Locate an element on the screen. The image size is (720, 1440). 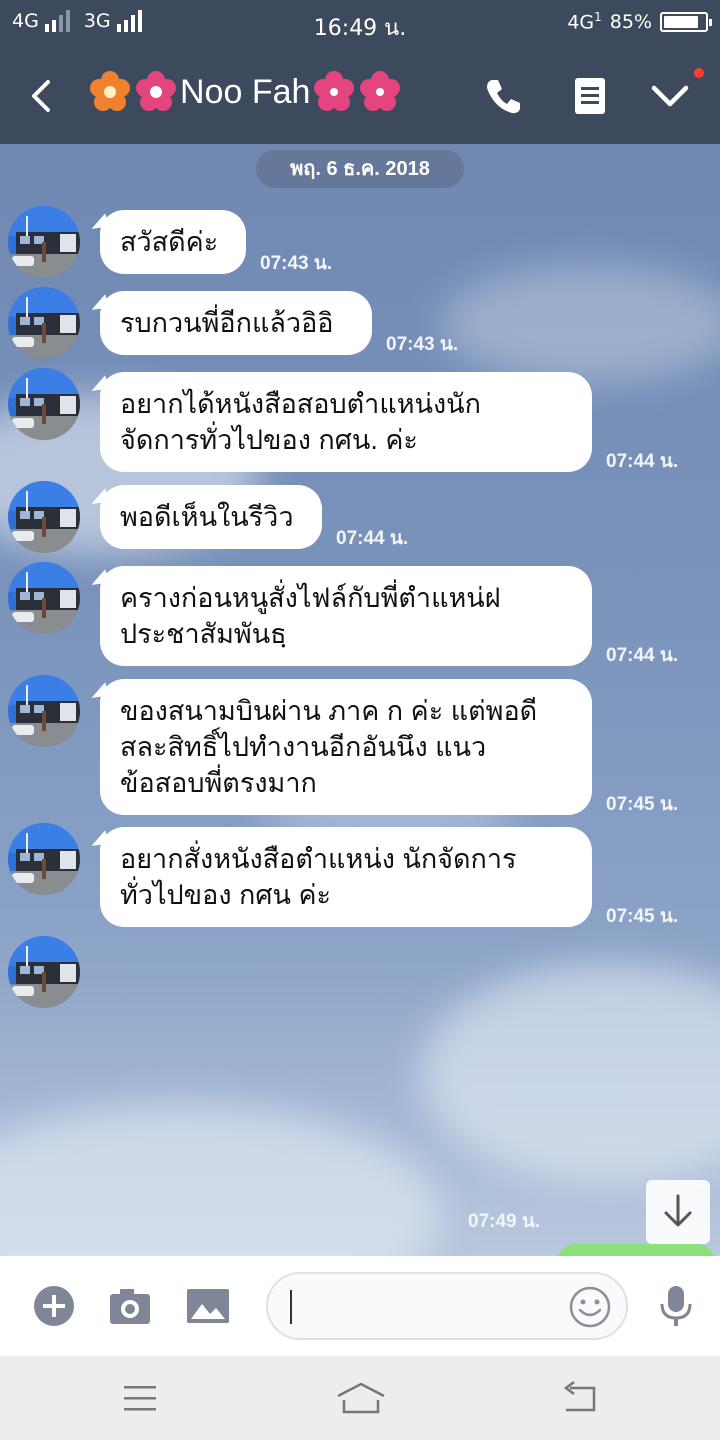
message-text-line: อยากได้หนังสือสอบตำแหน่งนัก is located at coordinates (300, 404).